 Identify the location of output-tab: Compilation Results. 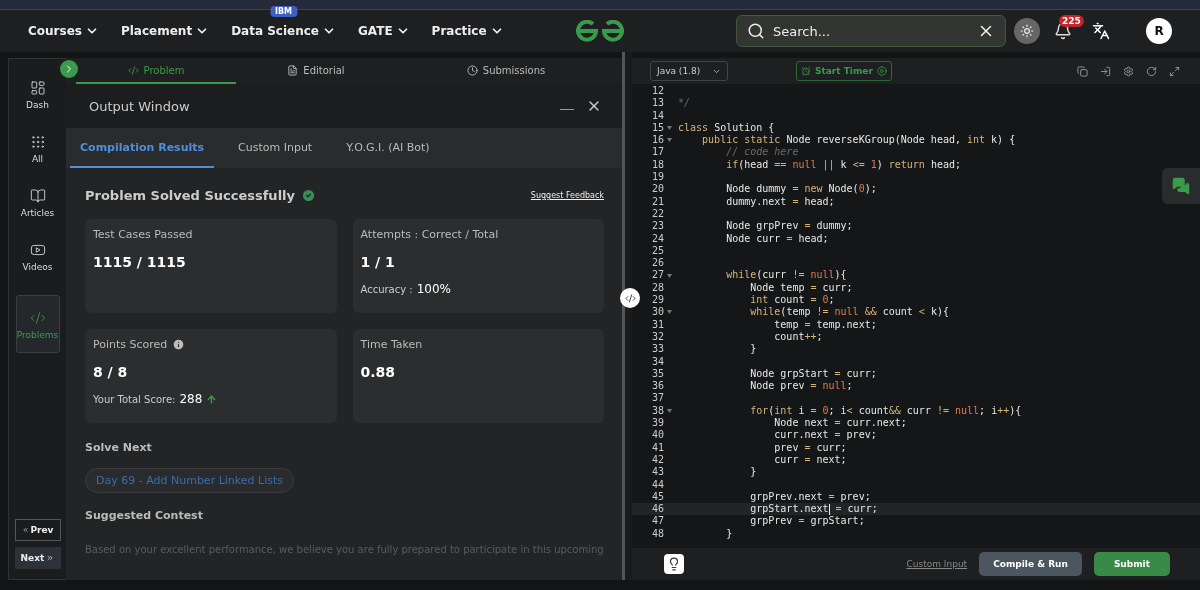
(142, 148).